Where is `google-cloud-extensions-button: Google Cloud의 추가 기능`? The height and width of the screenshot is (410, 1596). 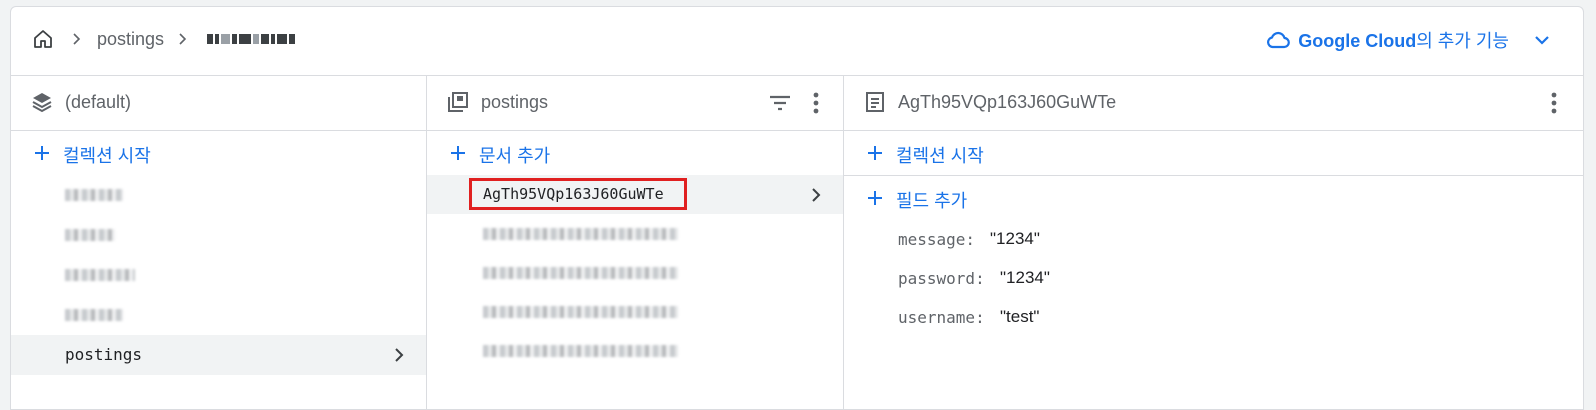 google-cloud-extensions-button: Google Cloud의 추가 기능 is located at coordinates (1409, 40).